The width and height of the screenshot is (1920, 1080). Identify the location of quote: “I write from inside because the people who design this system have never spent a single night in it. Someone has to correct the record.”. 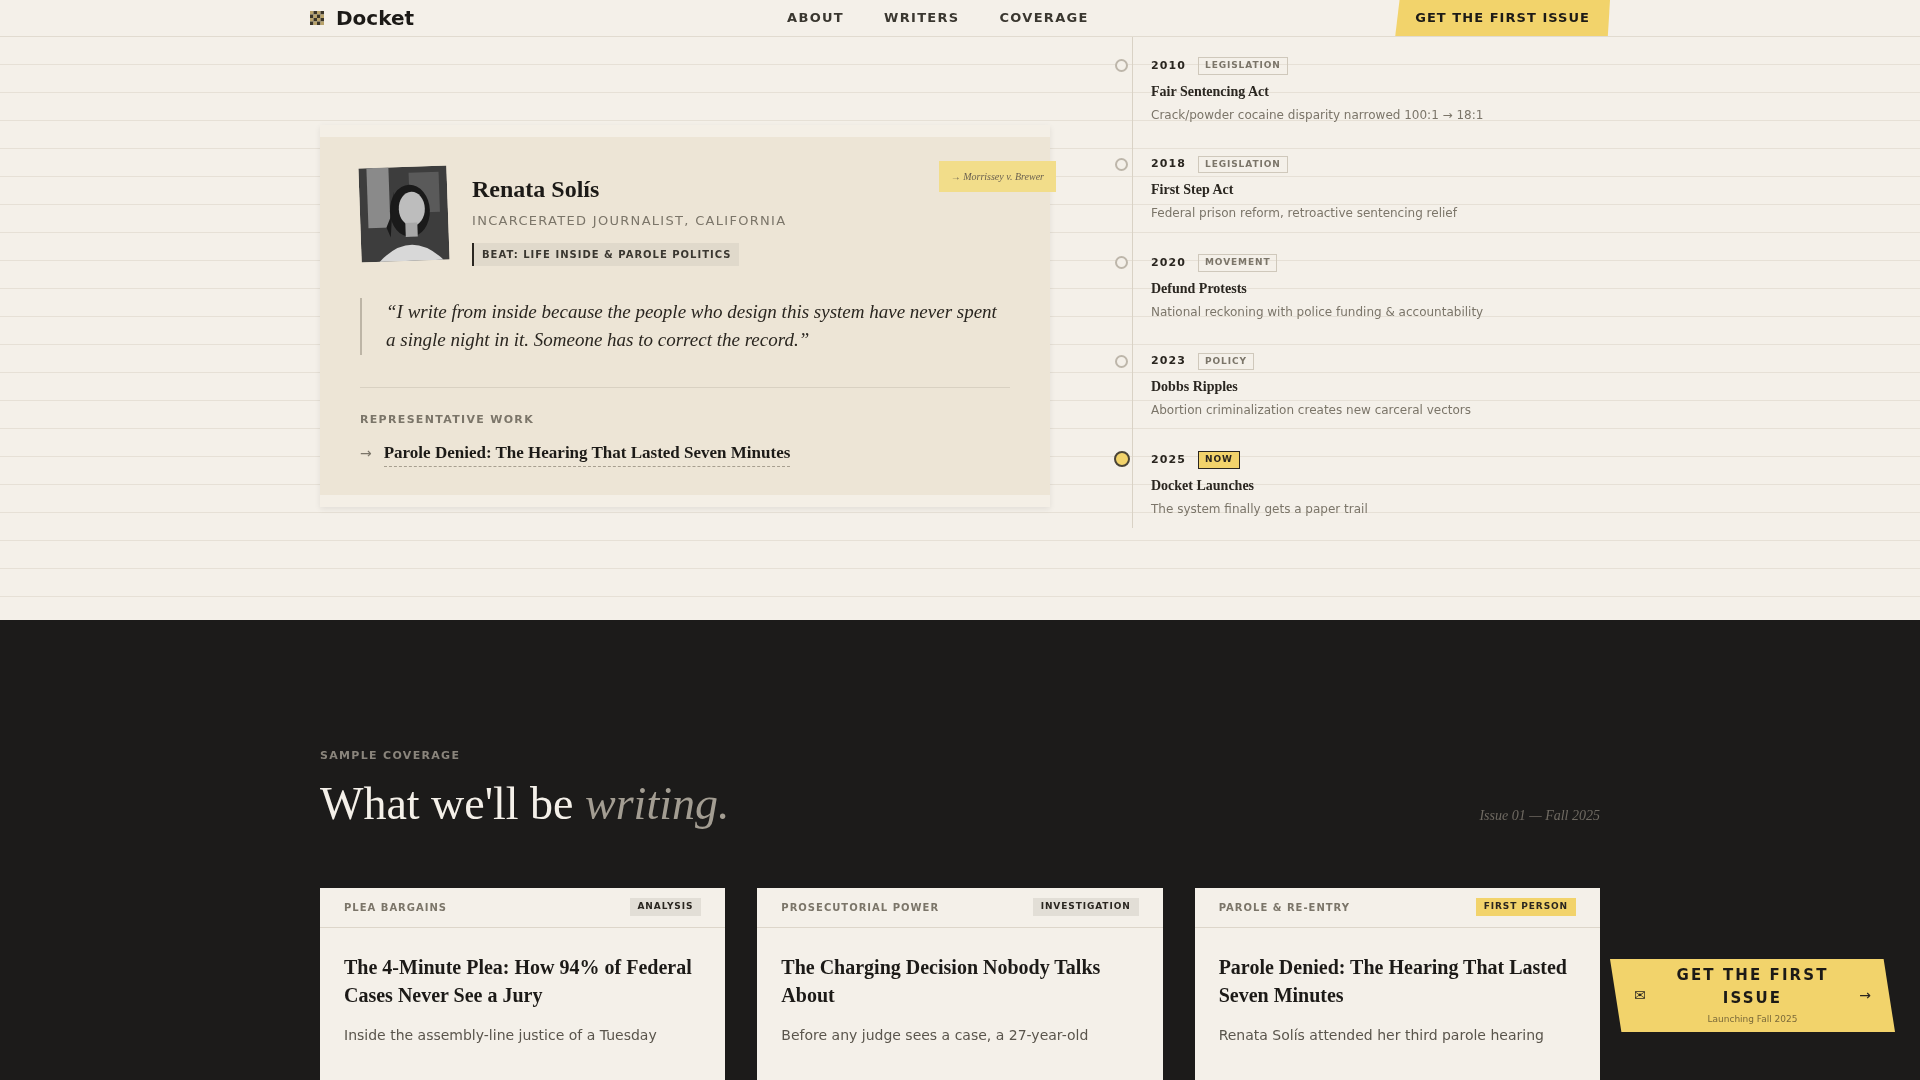
(685, 326).